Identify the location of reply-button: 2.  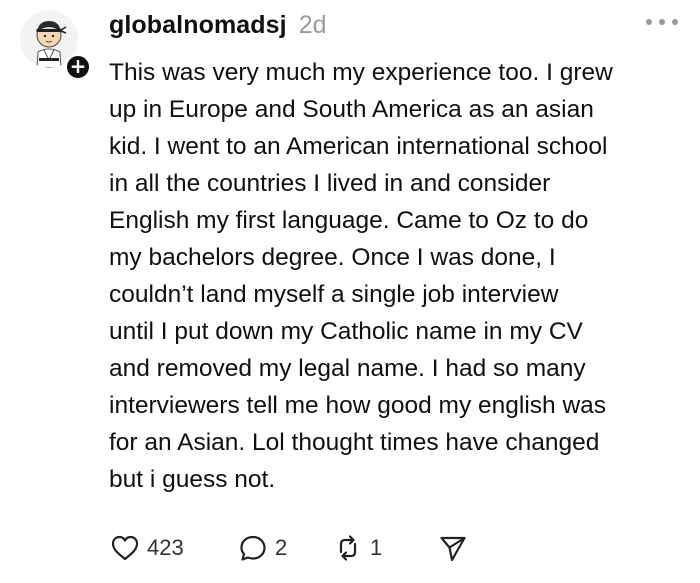
(284, 548).